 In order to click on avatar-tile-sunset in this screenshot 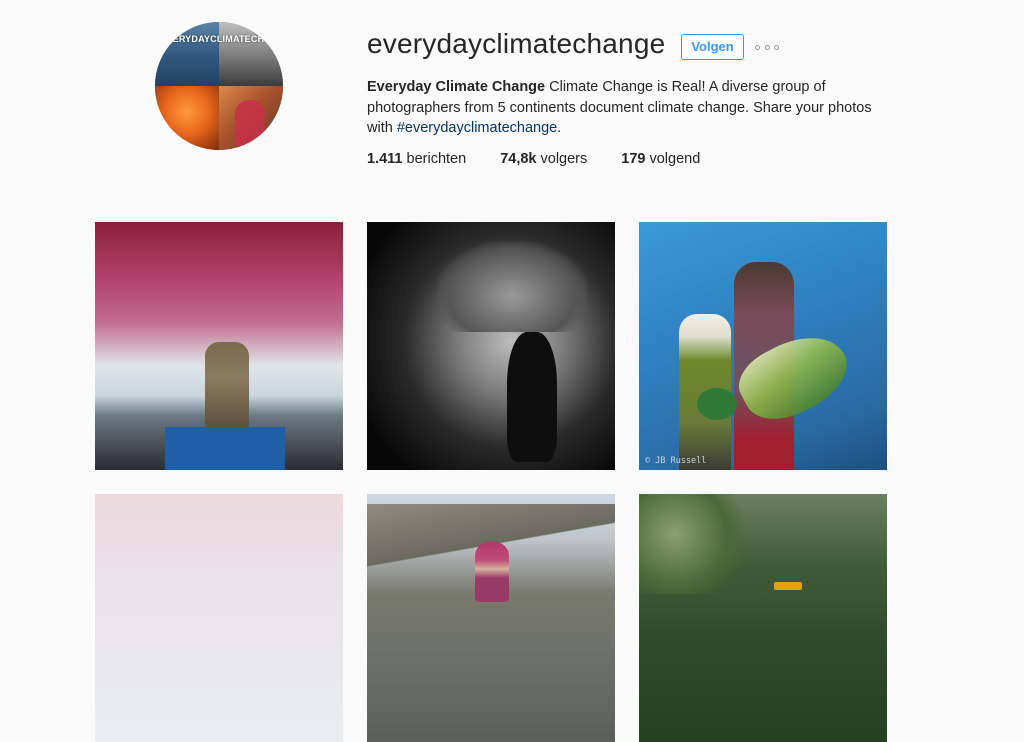, I will do `click(187, 118)`.